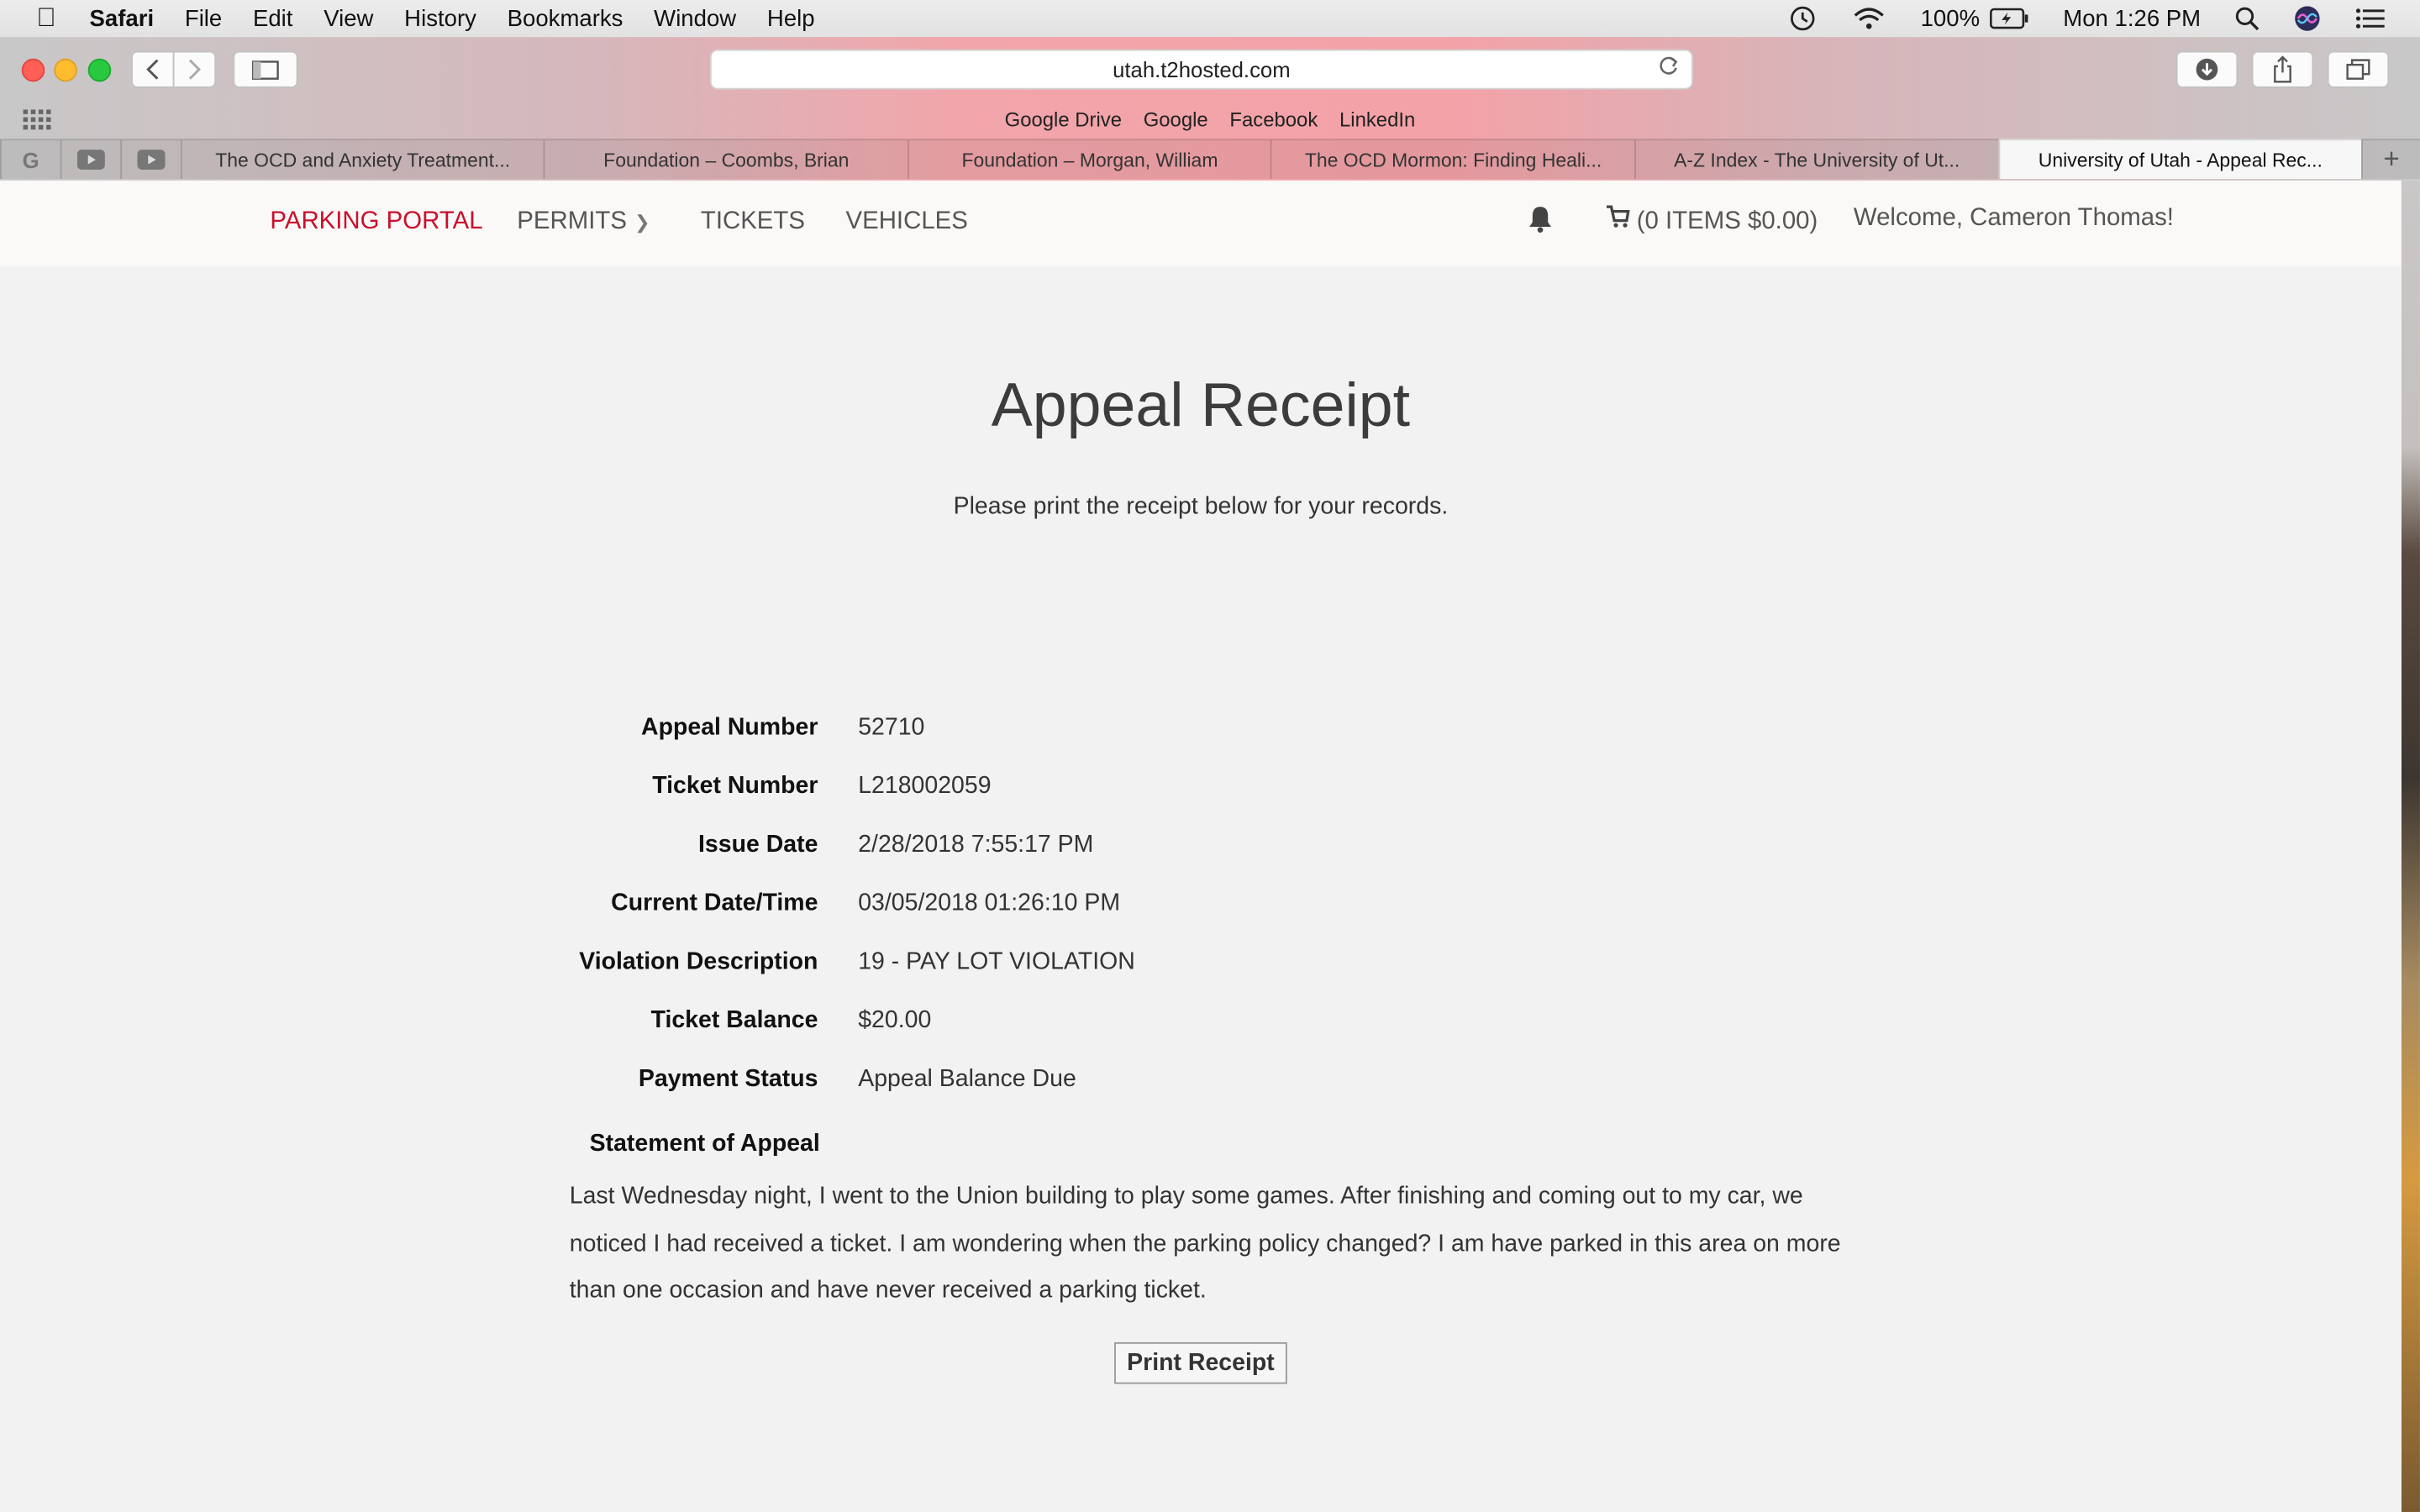 This screenshot has height=1512, width=2420. Describe the element at coordinates (1201, 791) in the screenshot. I see `field-row-ticket-number: Ticket Number L218002059` at that location.